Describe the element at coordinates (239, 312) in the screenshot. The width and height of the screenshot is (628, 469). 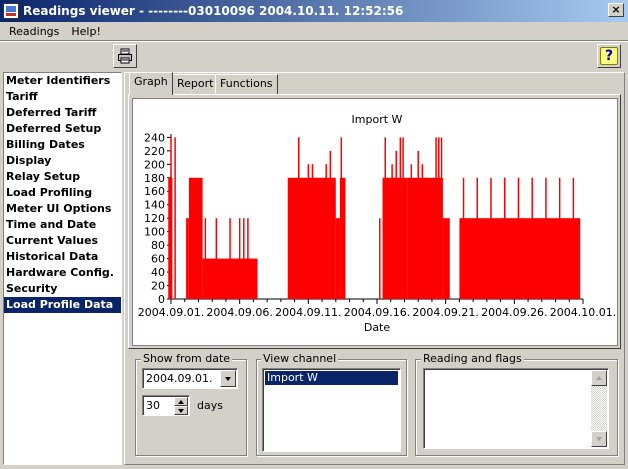
I see `x-tick-label: 2004.09.06.` at that location.